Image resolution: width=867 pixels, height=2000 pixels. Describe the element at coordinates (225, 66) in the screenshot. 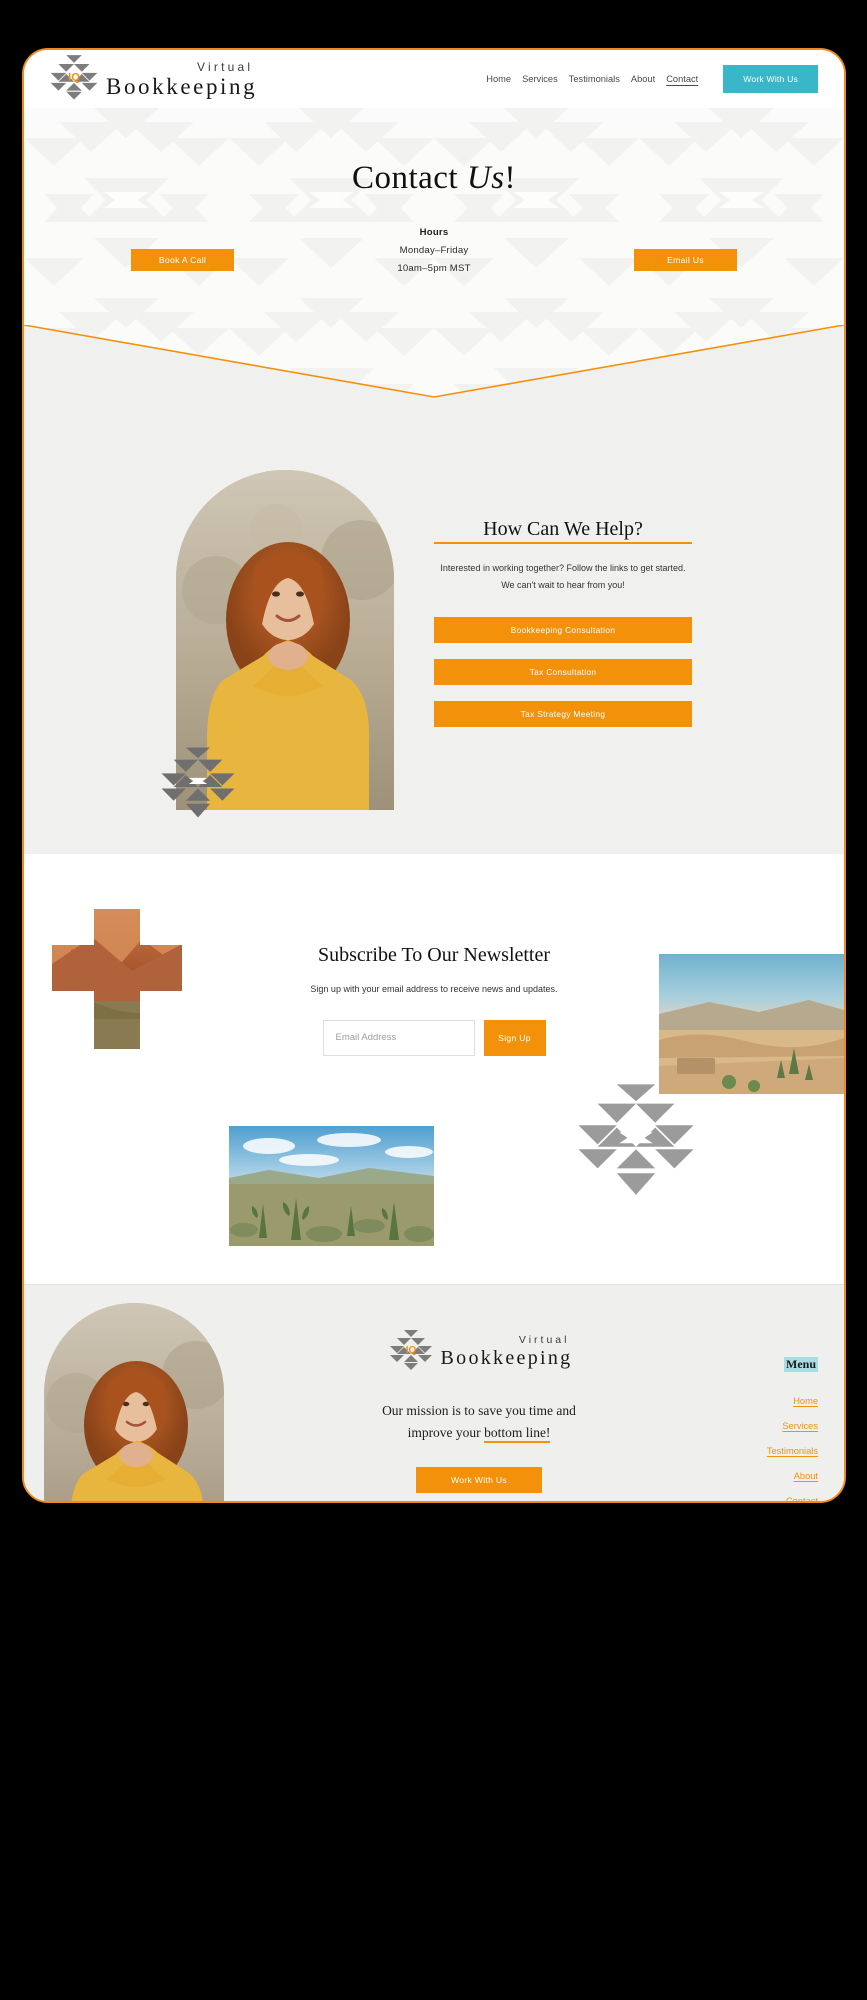

I see `logo-virtual-text: Virtual` at that location.